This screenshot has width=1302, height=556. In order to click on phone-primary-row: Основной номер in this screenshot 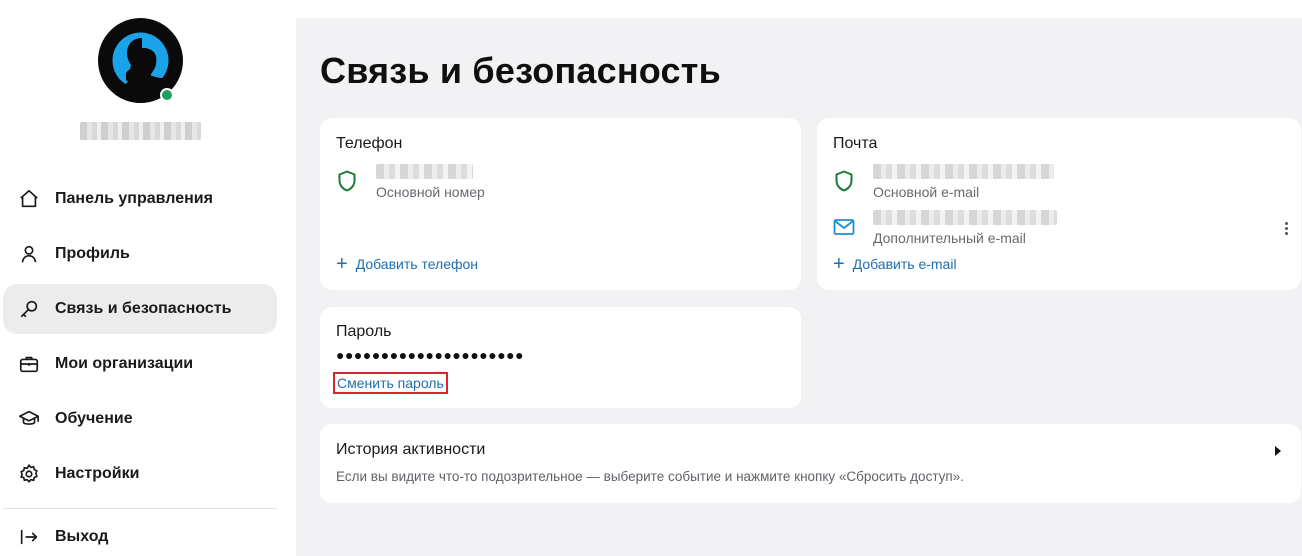, I will do `click(410, 182)`.